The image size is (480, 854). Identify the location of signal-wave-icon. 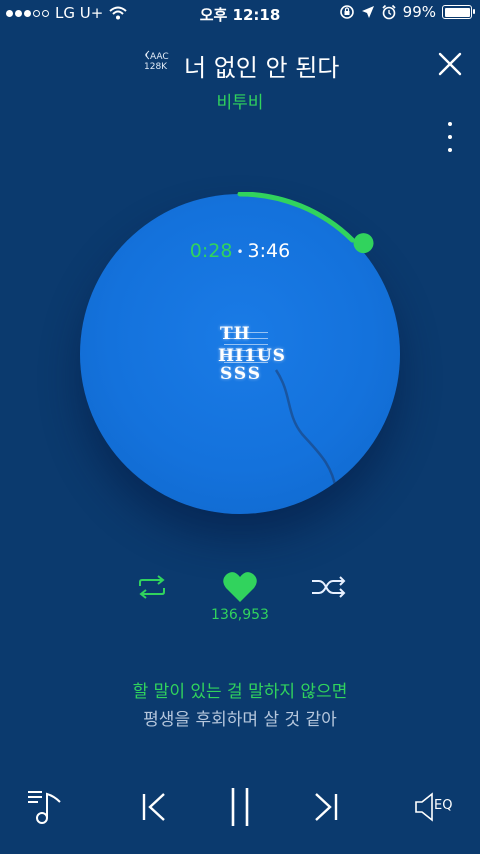
(147, 55).